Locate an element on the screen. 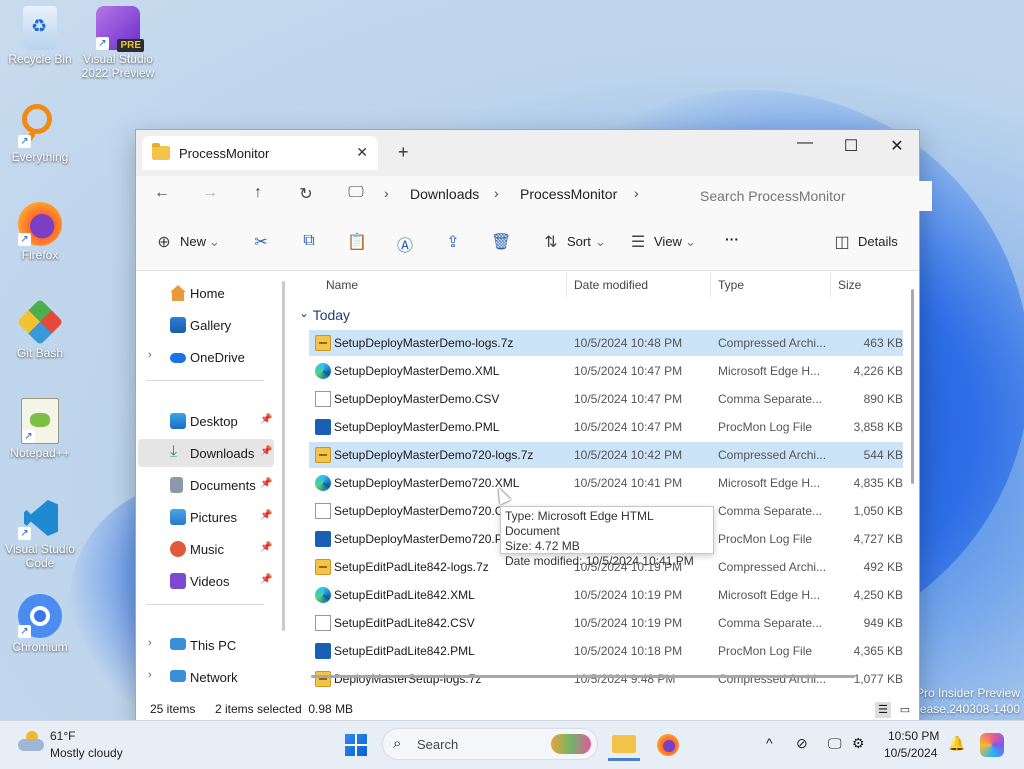 This screenshot has height=769, width=1024. forward-button: → is located at coordinates (210, 193).